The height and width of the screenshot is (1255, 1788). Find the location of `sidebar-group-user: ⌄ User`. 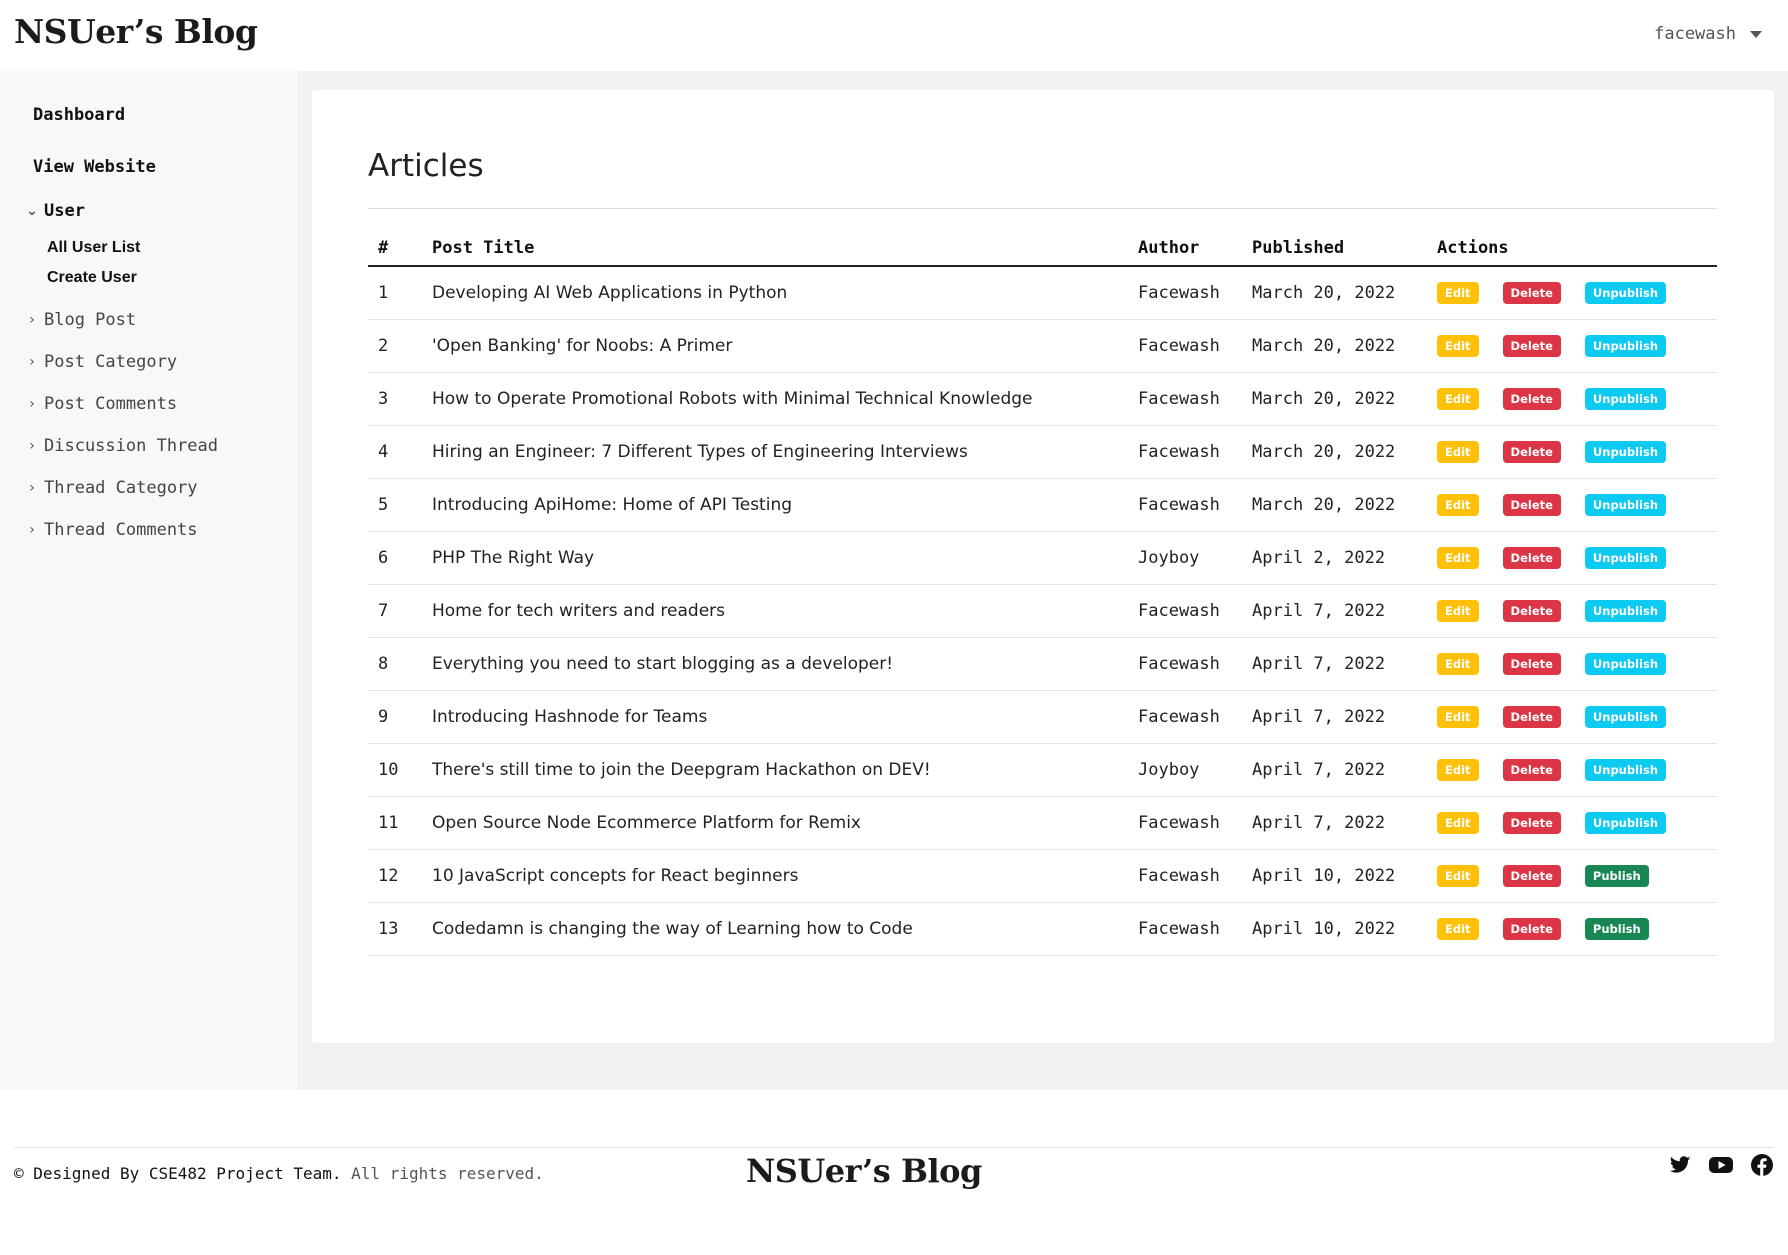

sidebar-group-user: ⌄ User is located at coordinates (55, 211).